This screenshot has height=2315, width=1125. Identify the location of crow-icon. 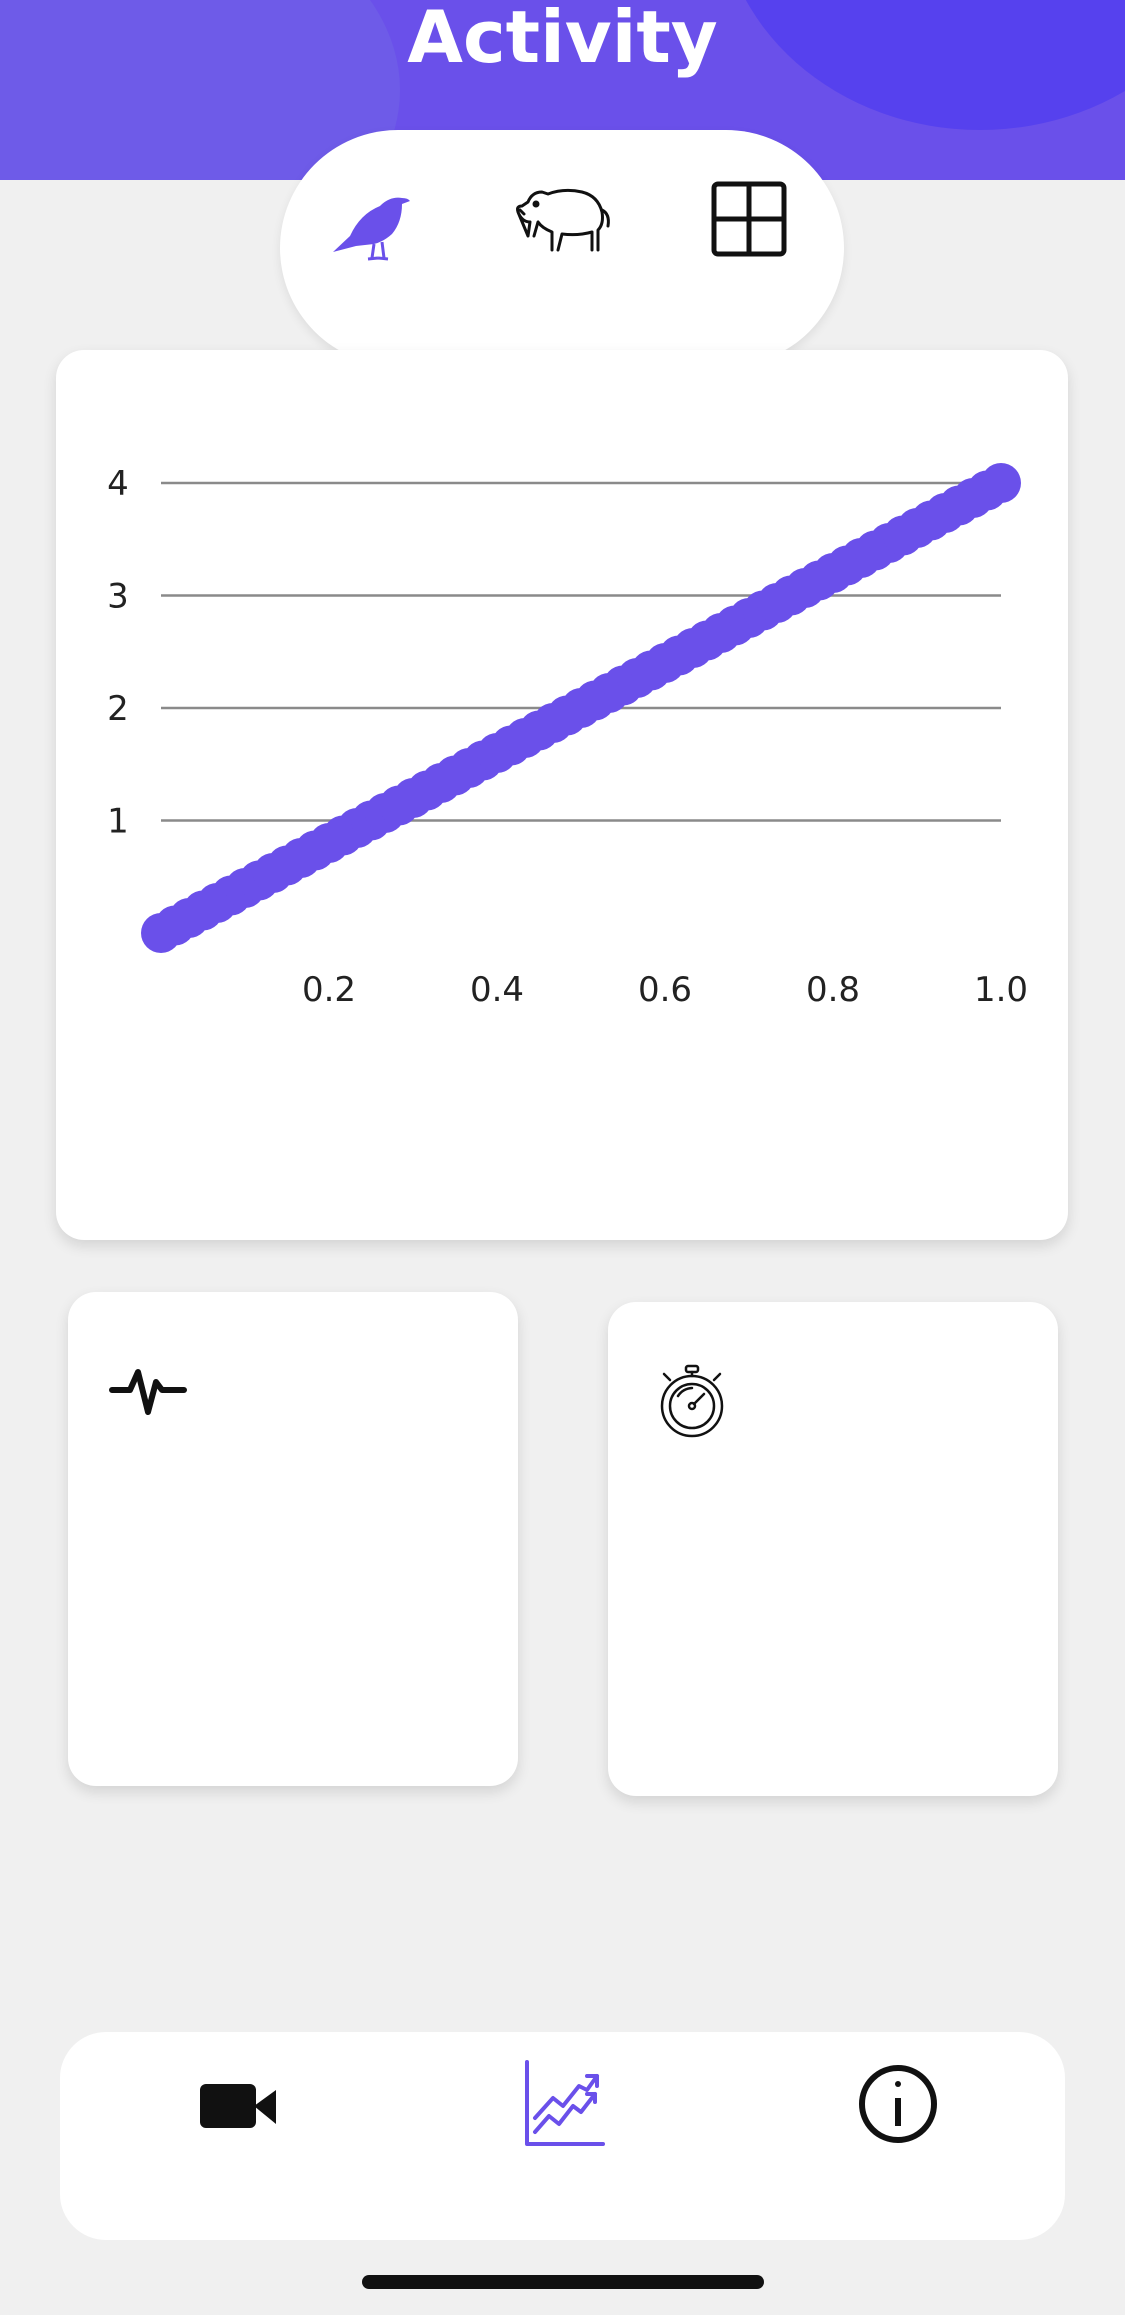
(378, 220).